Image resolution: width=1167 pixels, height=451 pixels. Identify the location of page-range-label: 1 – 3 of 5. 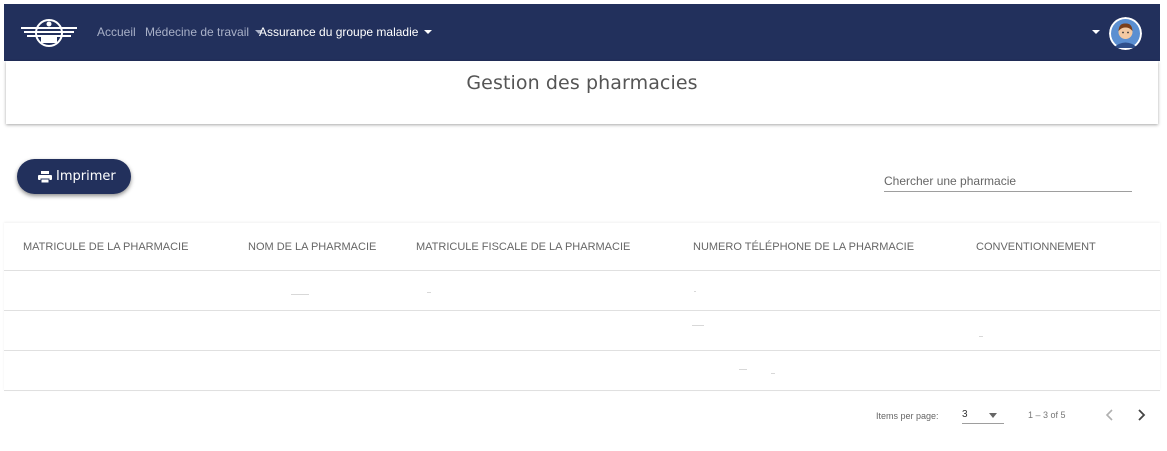
(1047, 415).